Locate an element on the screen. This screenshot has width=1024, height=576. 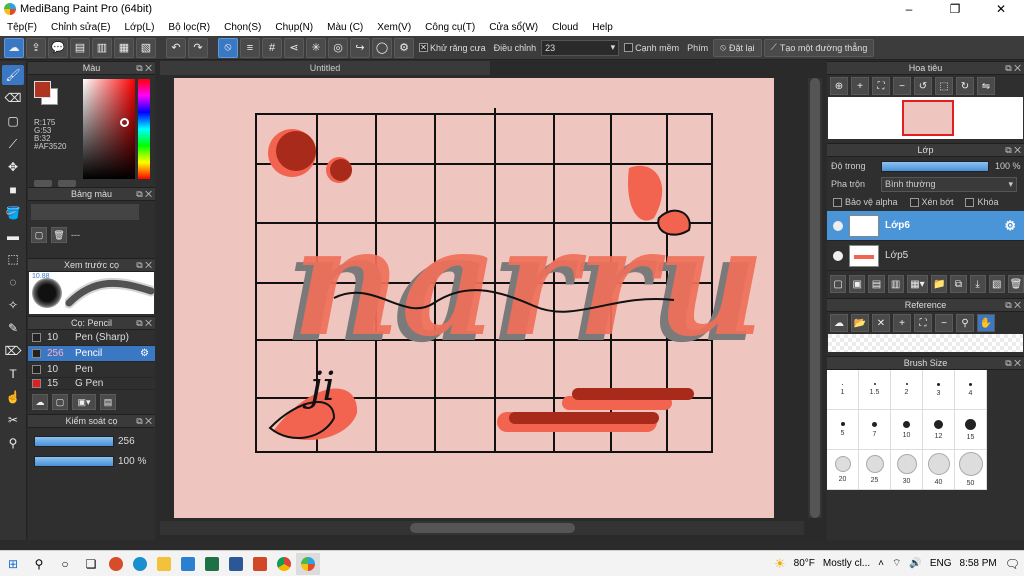
select-tool-icon: ⬚ is located at coordinates (13, 259).